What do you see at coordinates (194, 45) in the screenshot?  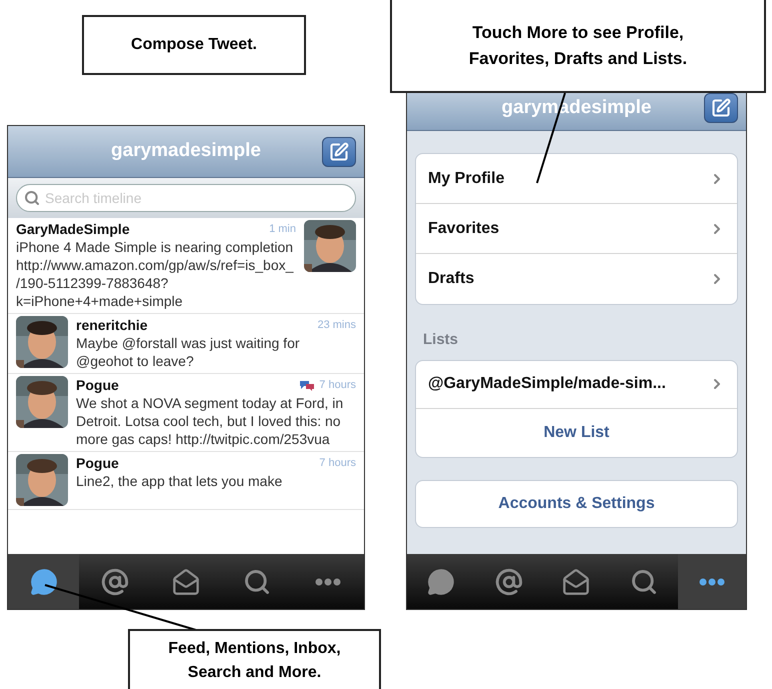 I see `callout-text: Compose Tweet.` at bounding box center [194, 45].